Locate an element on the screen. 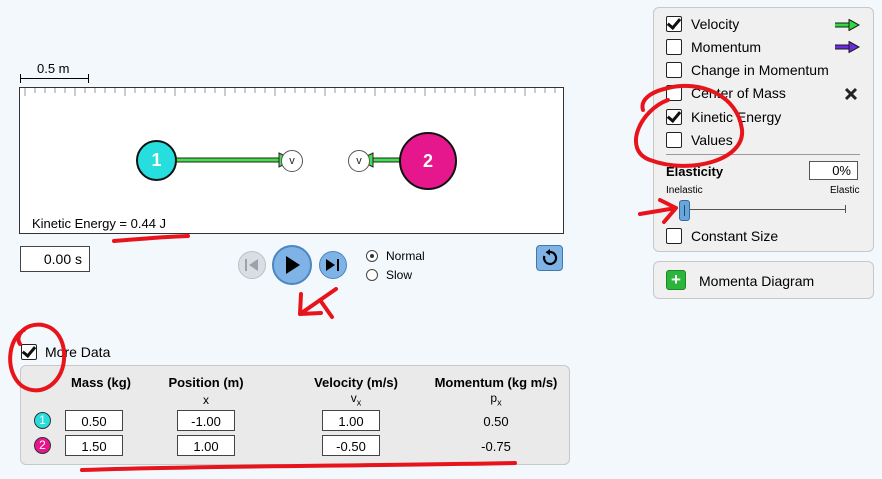  change-in-momentum-option-label: Change in Momentum is located at coordinates (760, 70).